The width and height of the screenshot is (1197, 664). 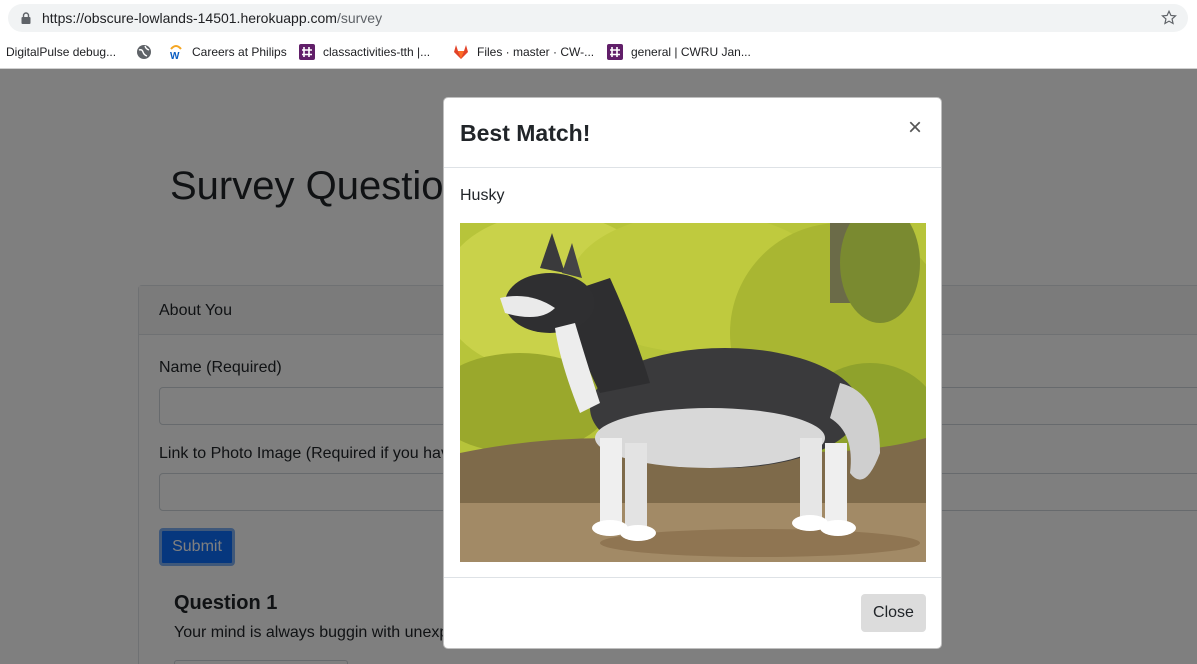 I want to click on close-button: Close, so click(x=893, y=613).